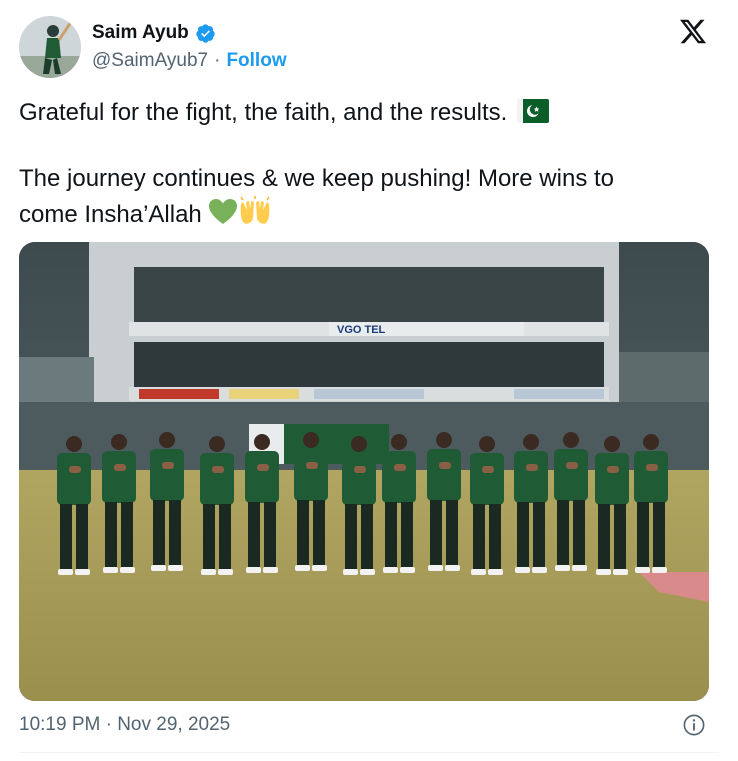 This screenshot has width=738, height=761. I want to click on divider, so click(369, 752).